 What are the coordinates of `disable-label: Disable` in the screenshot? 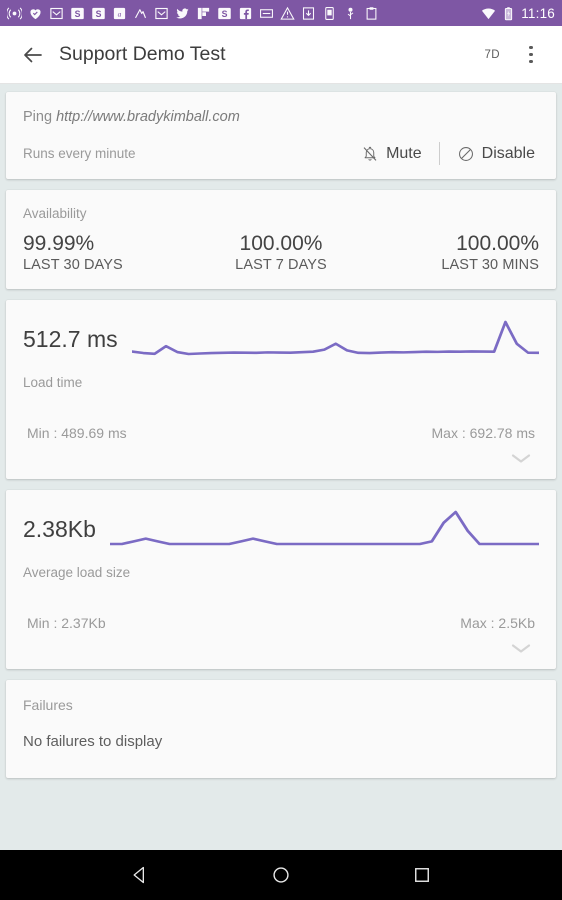 It's located at (508, 153).